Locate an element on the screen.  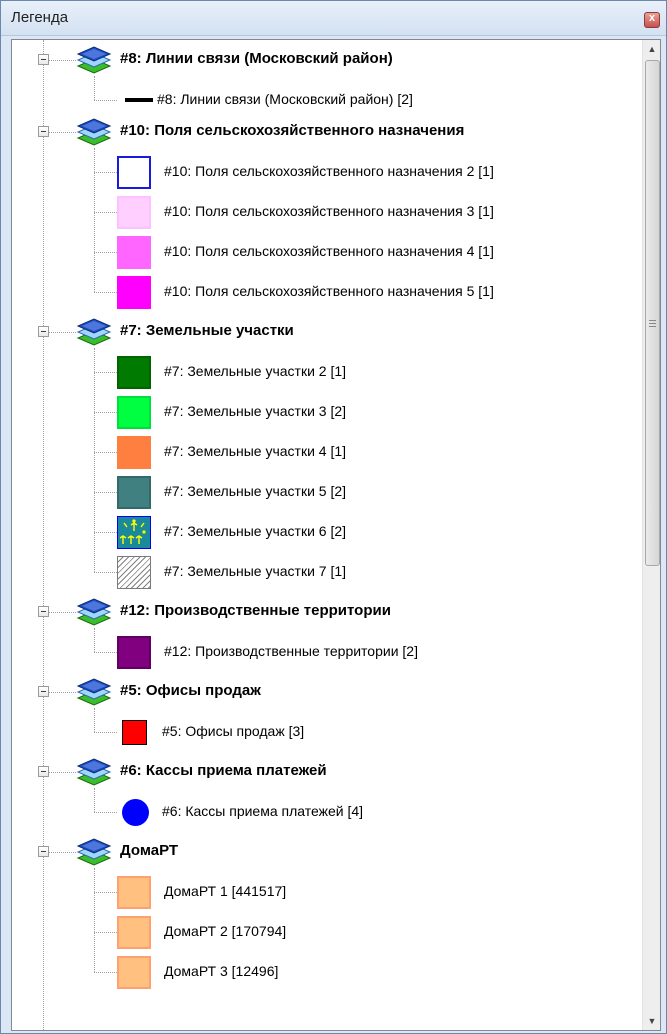
close-icon: x is located at coordinates (652, 20).